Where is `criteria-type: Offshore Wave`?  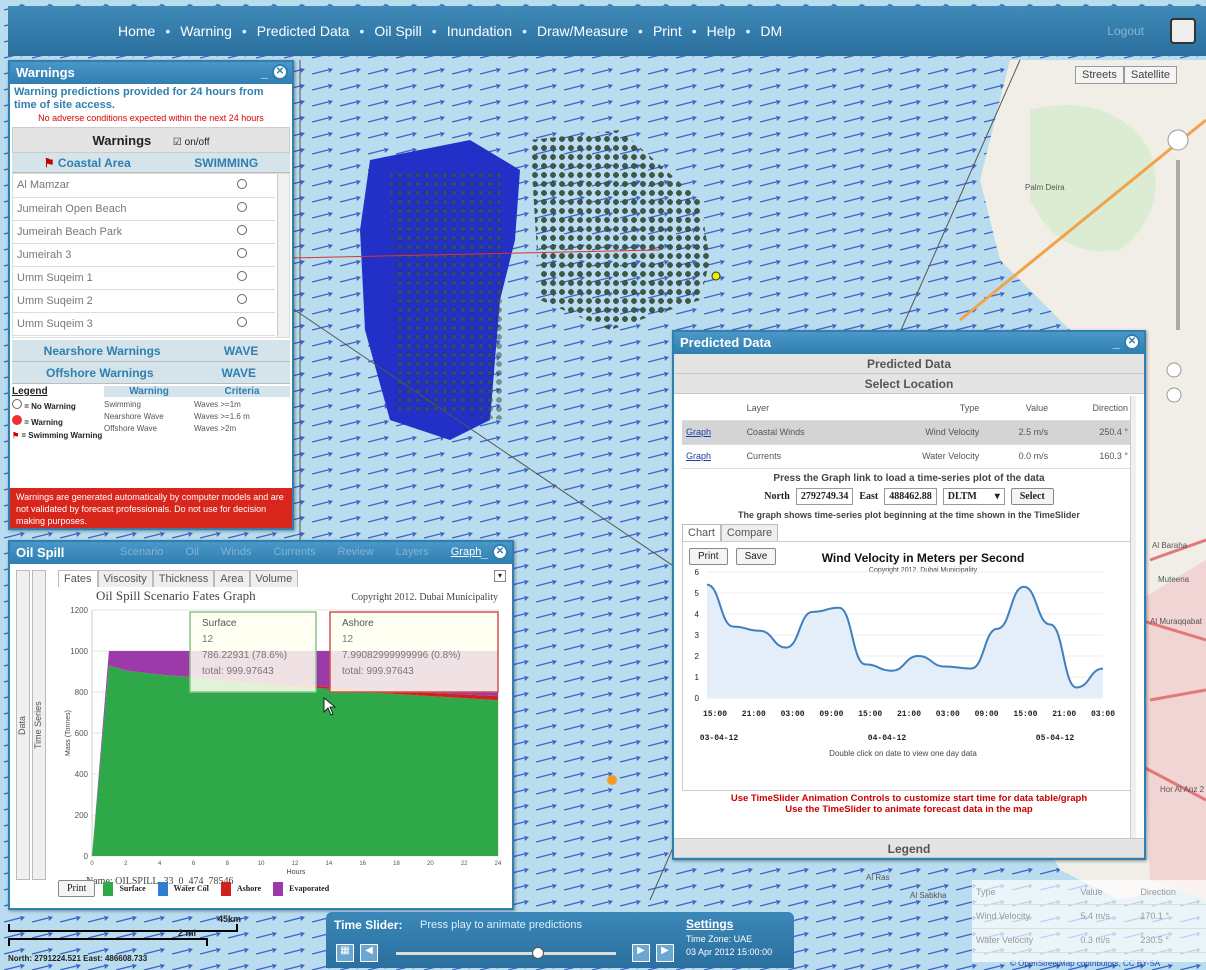 criteria-type: Offshore Wave is located at coordinates (130, 428).